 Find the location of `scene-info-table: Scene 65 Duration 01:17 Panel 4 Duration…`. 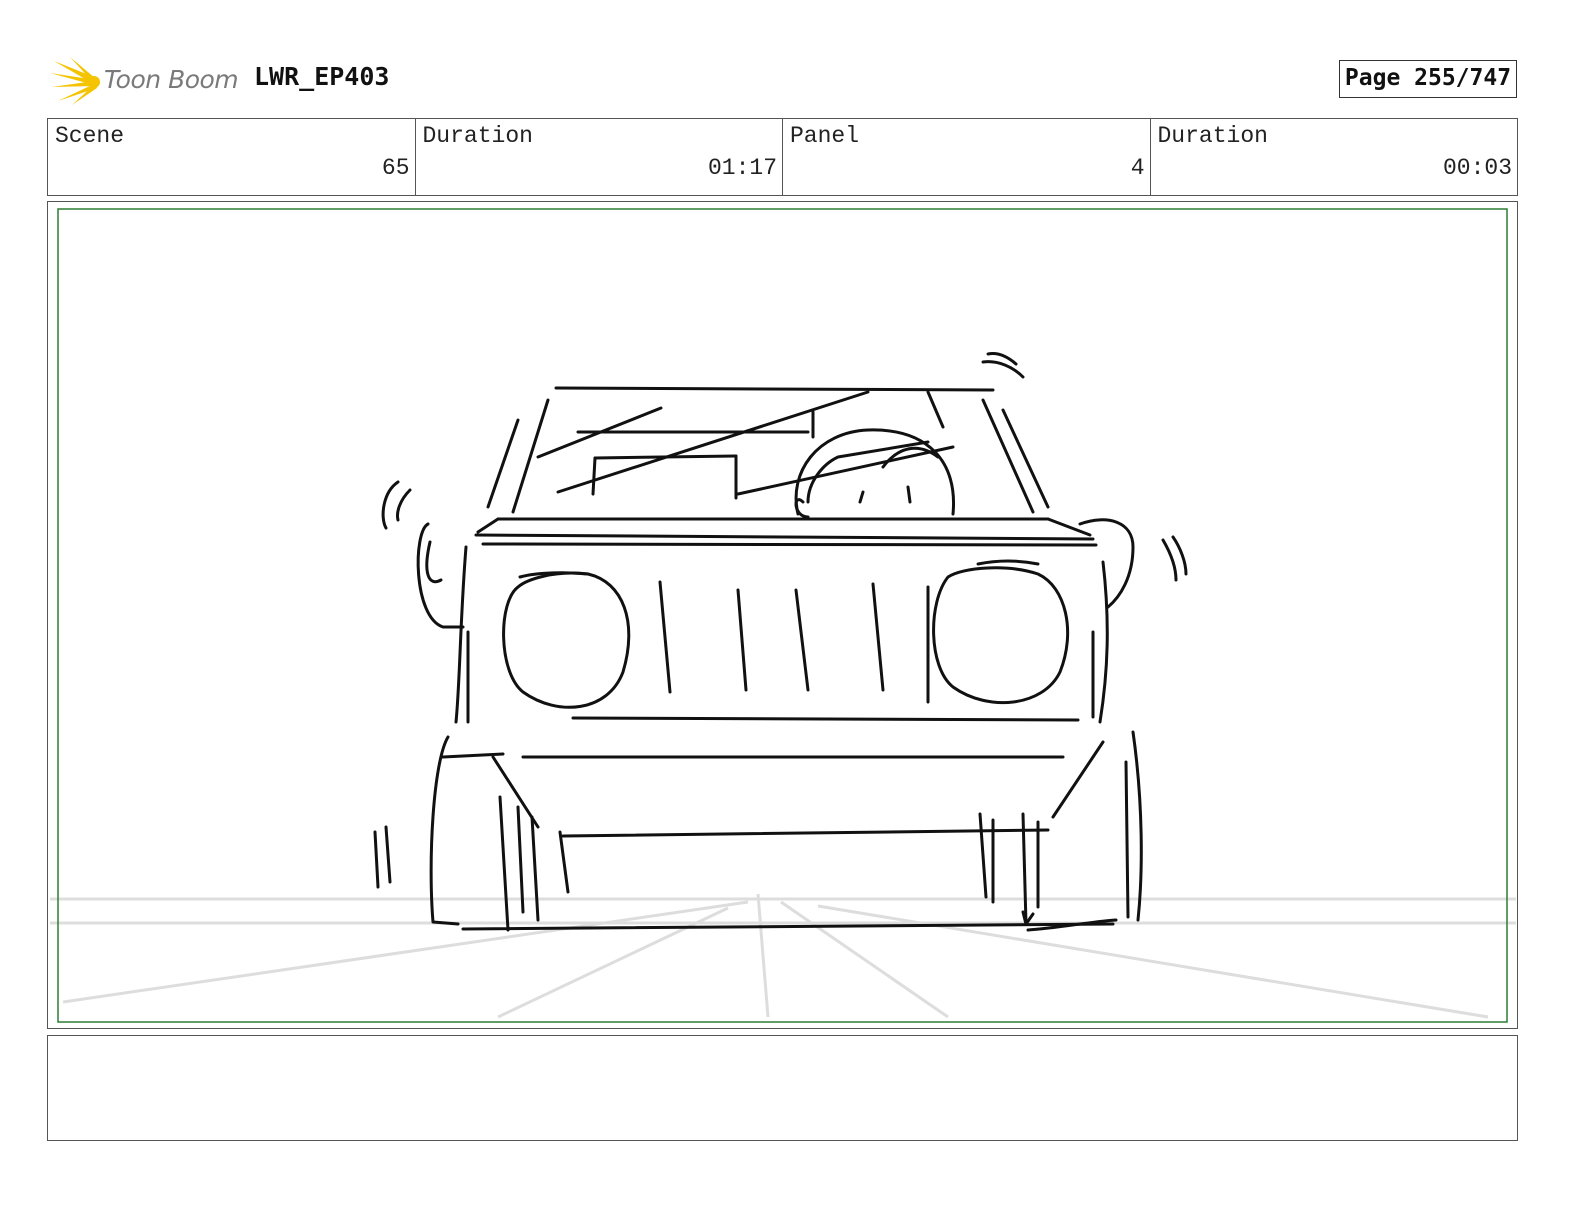

scene-info-table: Scene 65 Duration 01:17 Panel 4 Duration… is located at coordinates (782, 157).